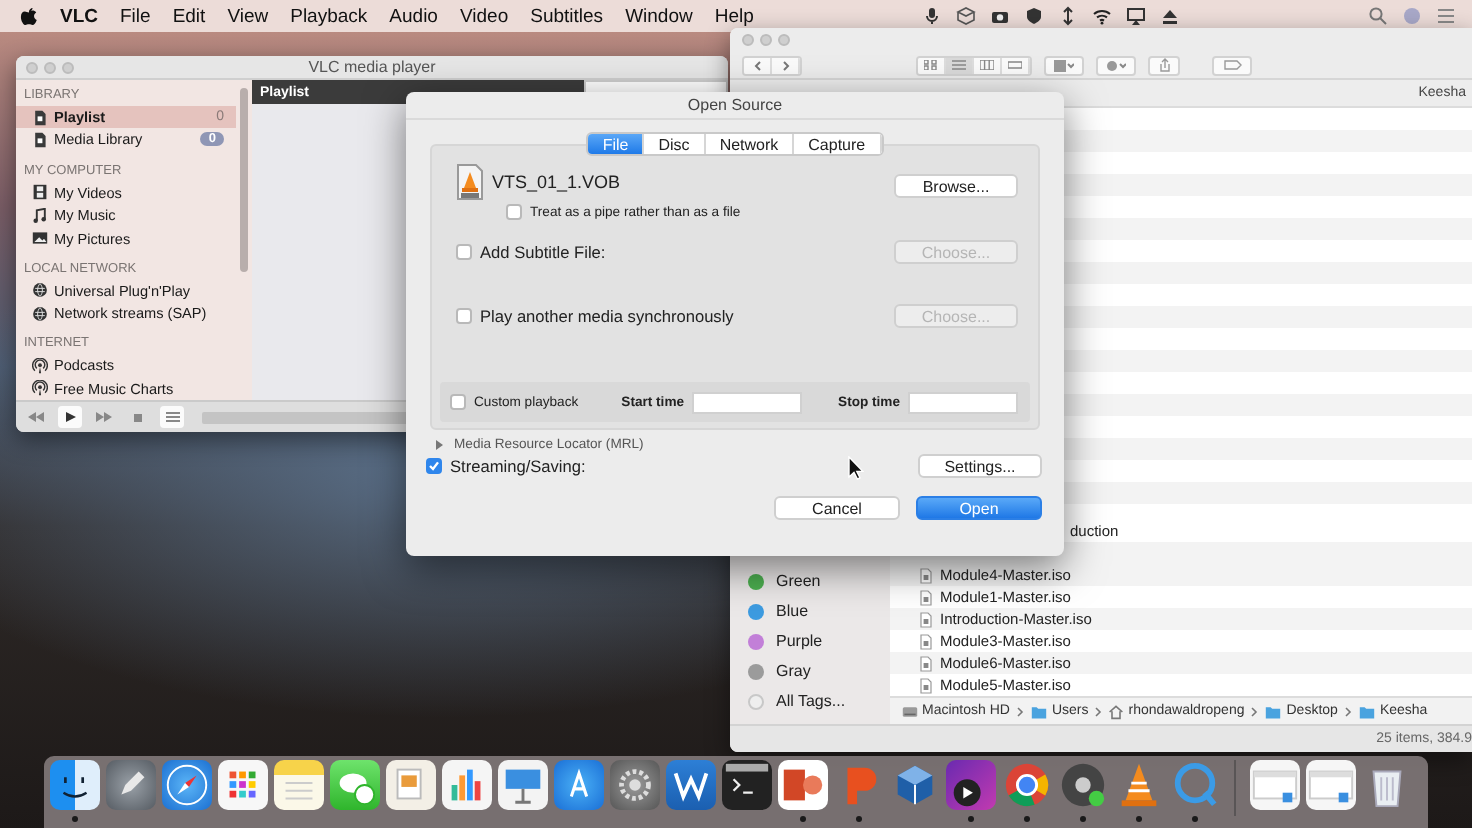 The image size is (1472, 828). Describe the element at coordinates (799, 641) in the screenshot. I see `tag-label: Purple` at that location.